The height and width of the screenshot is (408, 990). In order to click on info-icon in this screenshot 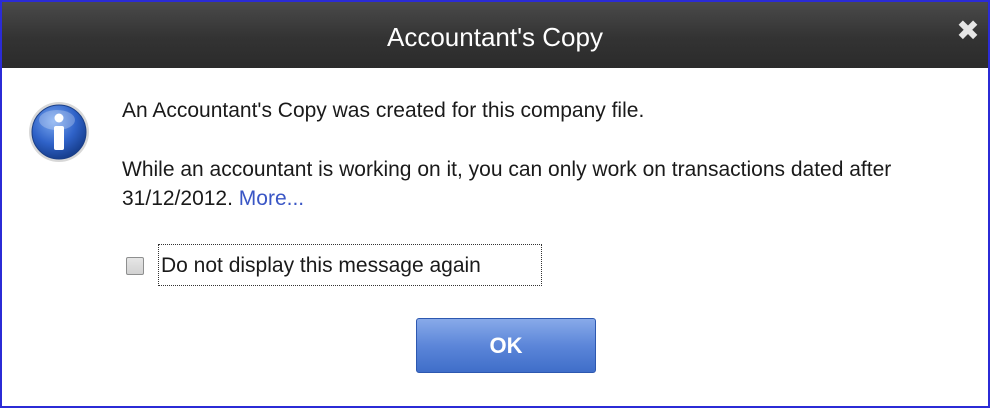, I will do `click(59, 132)`.